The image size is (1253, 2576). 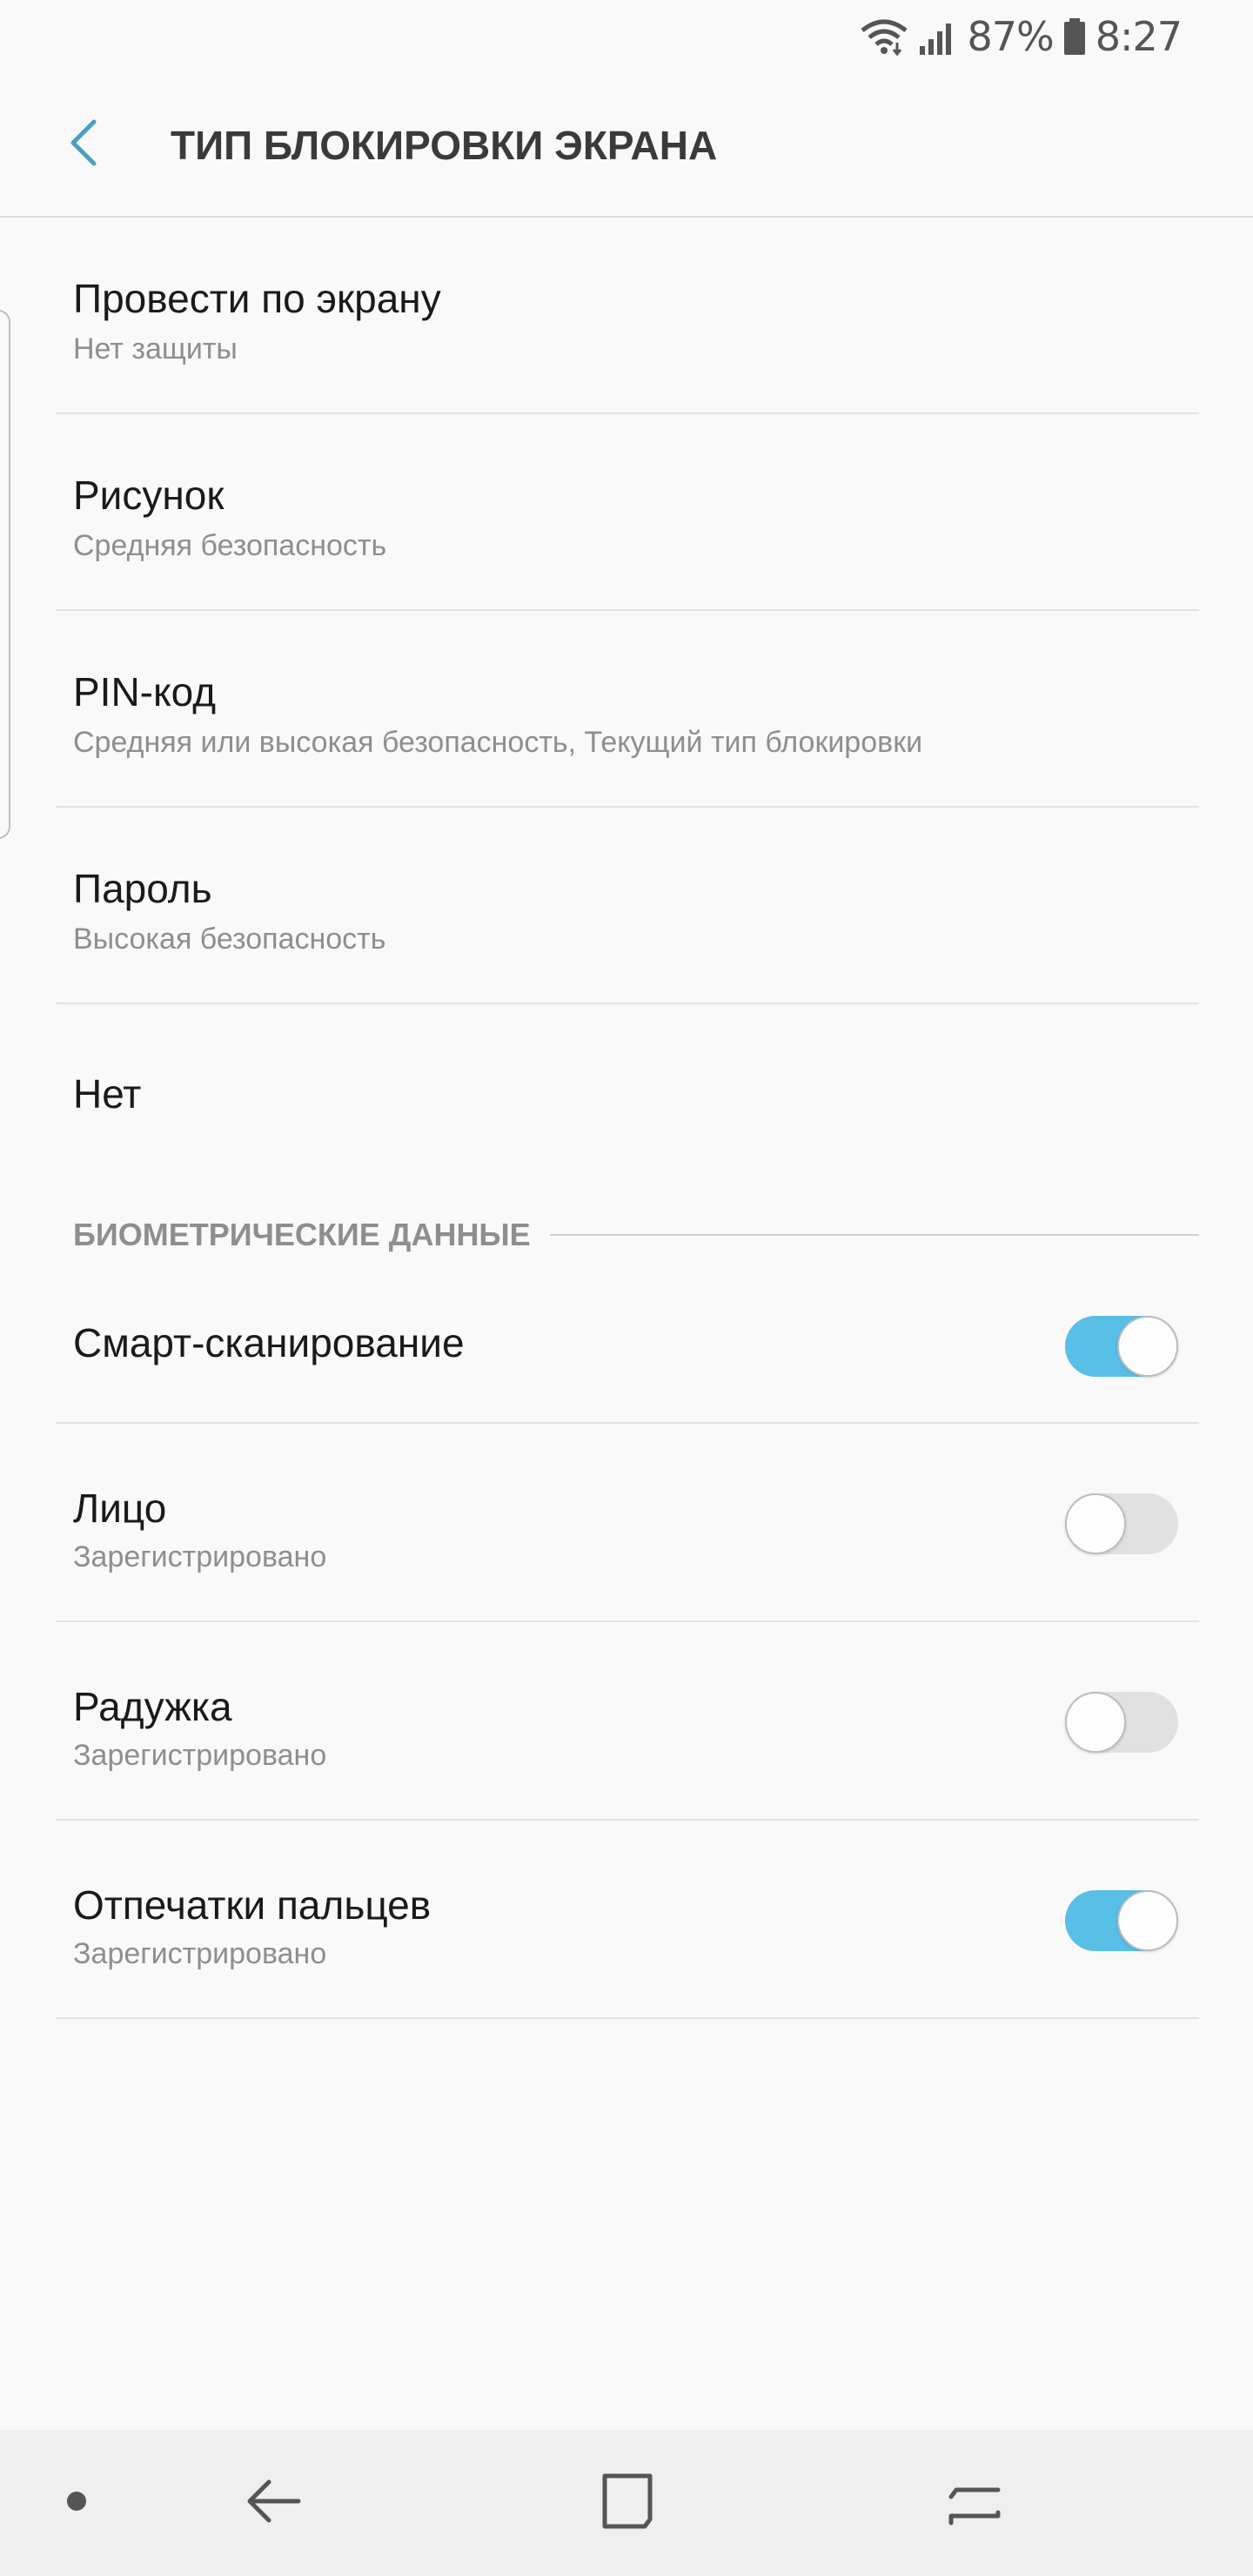 I want to click on section-header-biometrics: БИОМЕТРИЧЕСКИЕ ДАННЫЕ, so click(x=636, y=1235).